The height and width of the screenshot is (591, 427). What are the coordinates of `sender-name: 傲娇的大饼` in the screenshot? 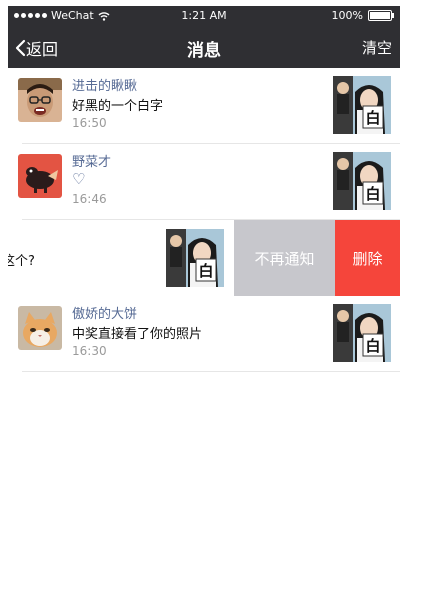 It's located at (105, 314).